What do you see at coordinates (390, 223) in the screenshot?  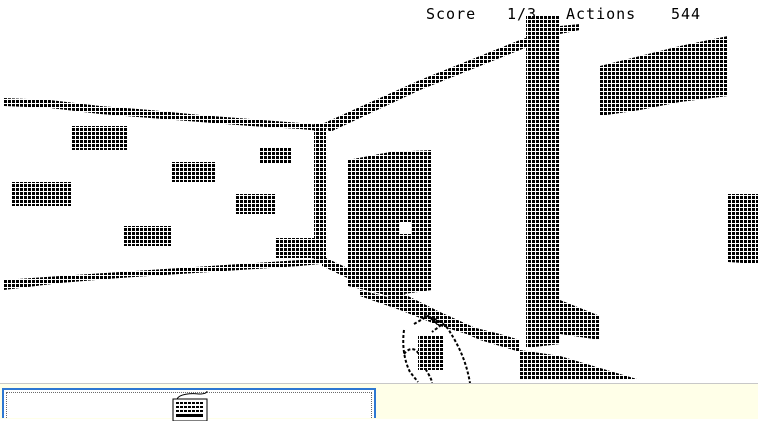 I see `door-panel` at bounding box center [390, 223].